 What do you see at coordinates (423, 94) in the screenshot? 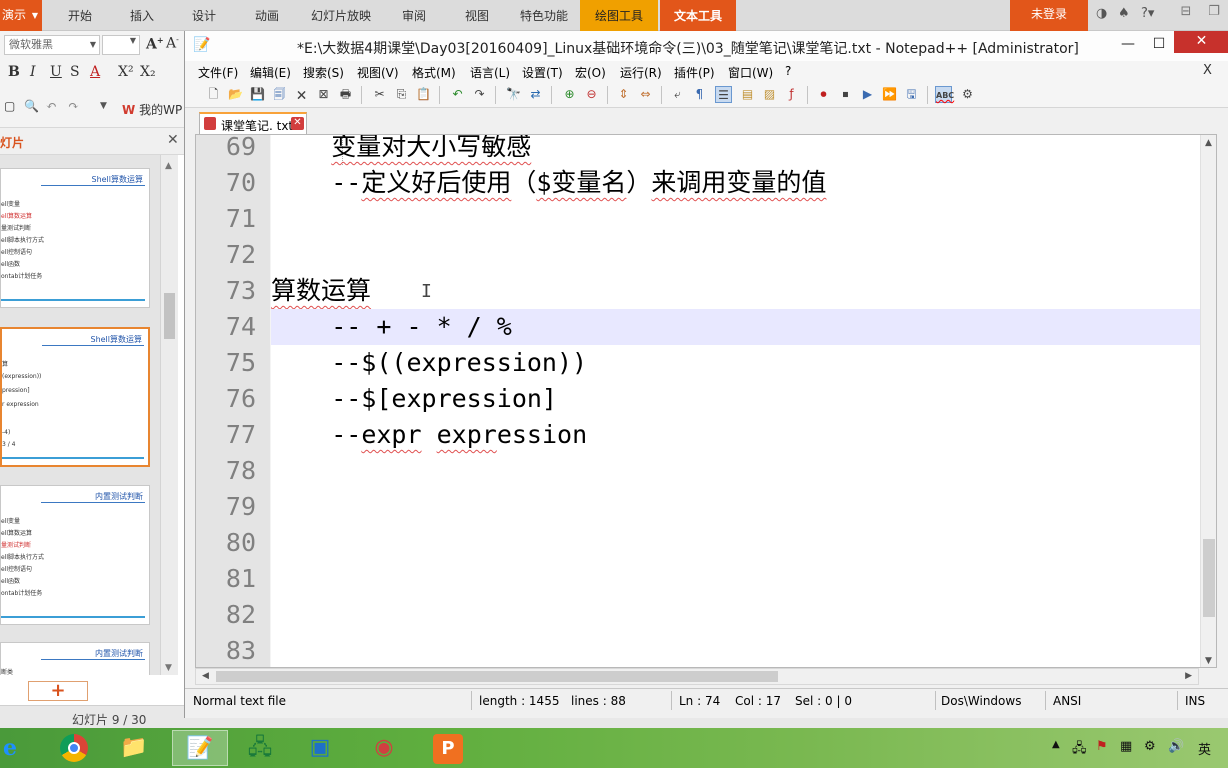
I see `paste-icon: 📋` at bounding box center [423, 94].